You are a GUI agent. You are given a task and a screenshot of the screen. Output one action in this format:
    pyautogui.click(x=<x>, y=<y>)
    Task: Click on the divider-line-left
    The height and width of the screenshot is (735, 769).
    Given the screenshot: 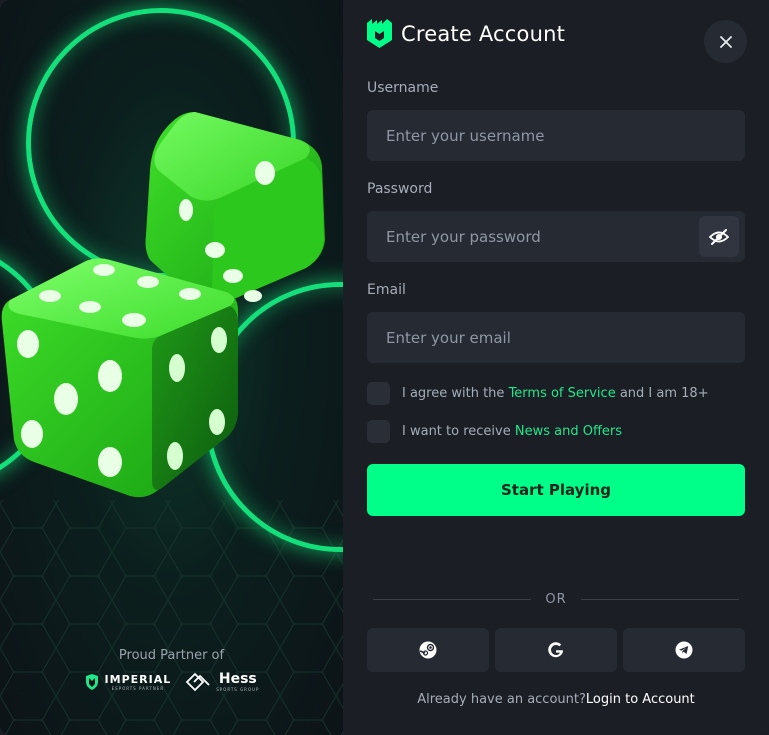 What is the action you would take?
    pyautogui.click(x=452, y=599)
    